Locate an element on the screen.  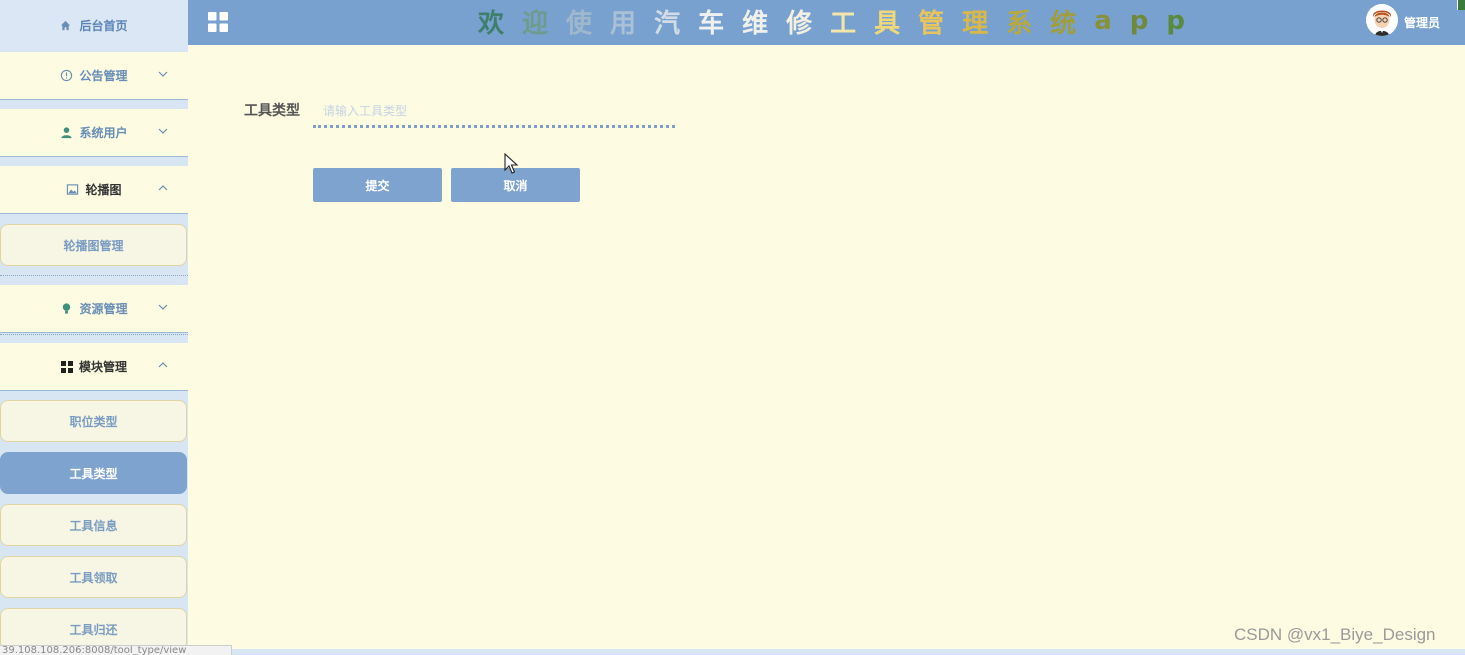
title-char: 使 is located at coordinates (588, 23).